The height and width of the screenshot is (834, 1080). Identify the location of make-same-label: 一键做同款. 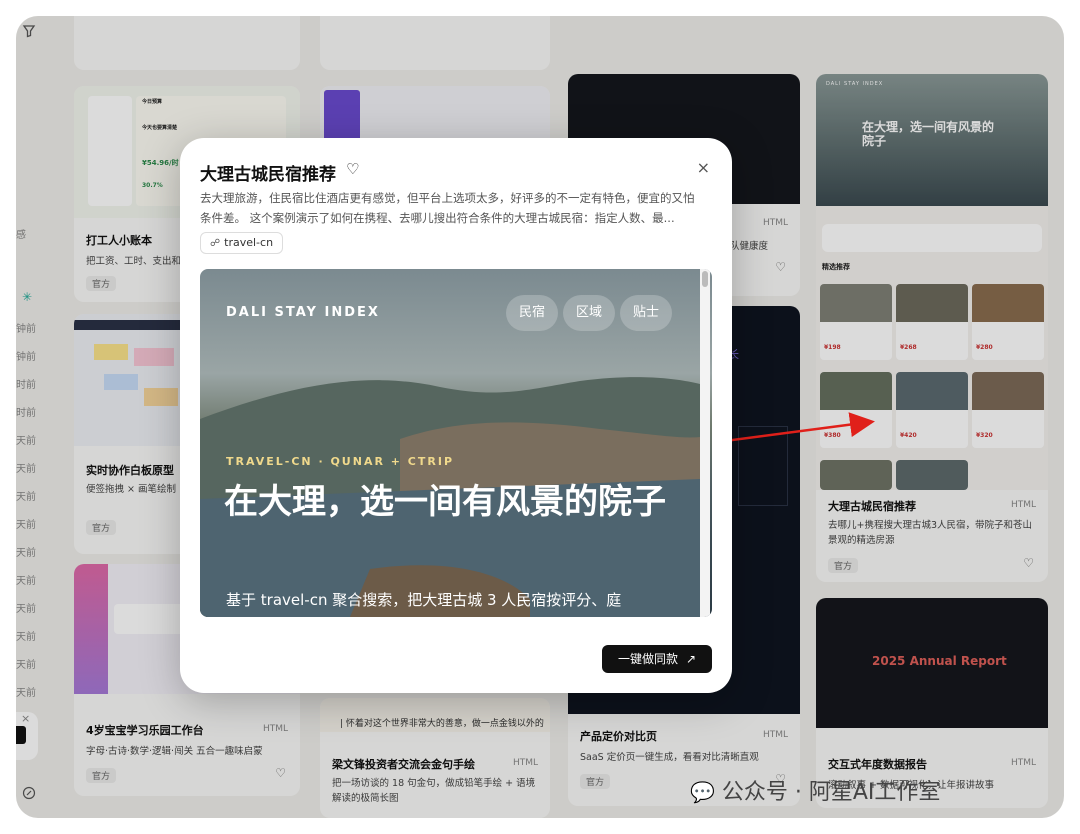
(647, 659).